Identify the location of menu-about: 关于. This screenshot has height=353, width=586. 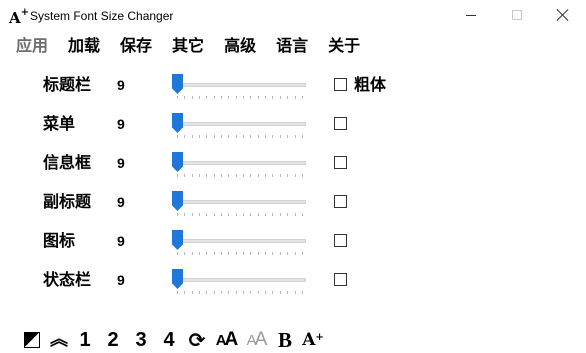
(344, 46).